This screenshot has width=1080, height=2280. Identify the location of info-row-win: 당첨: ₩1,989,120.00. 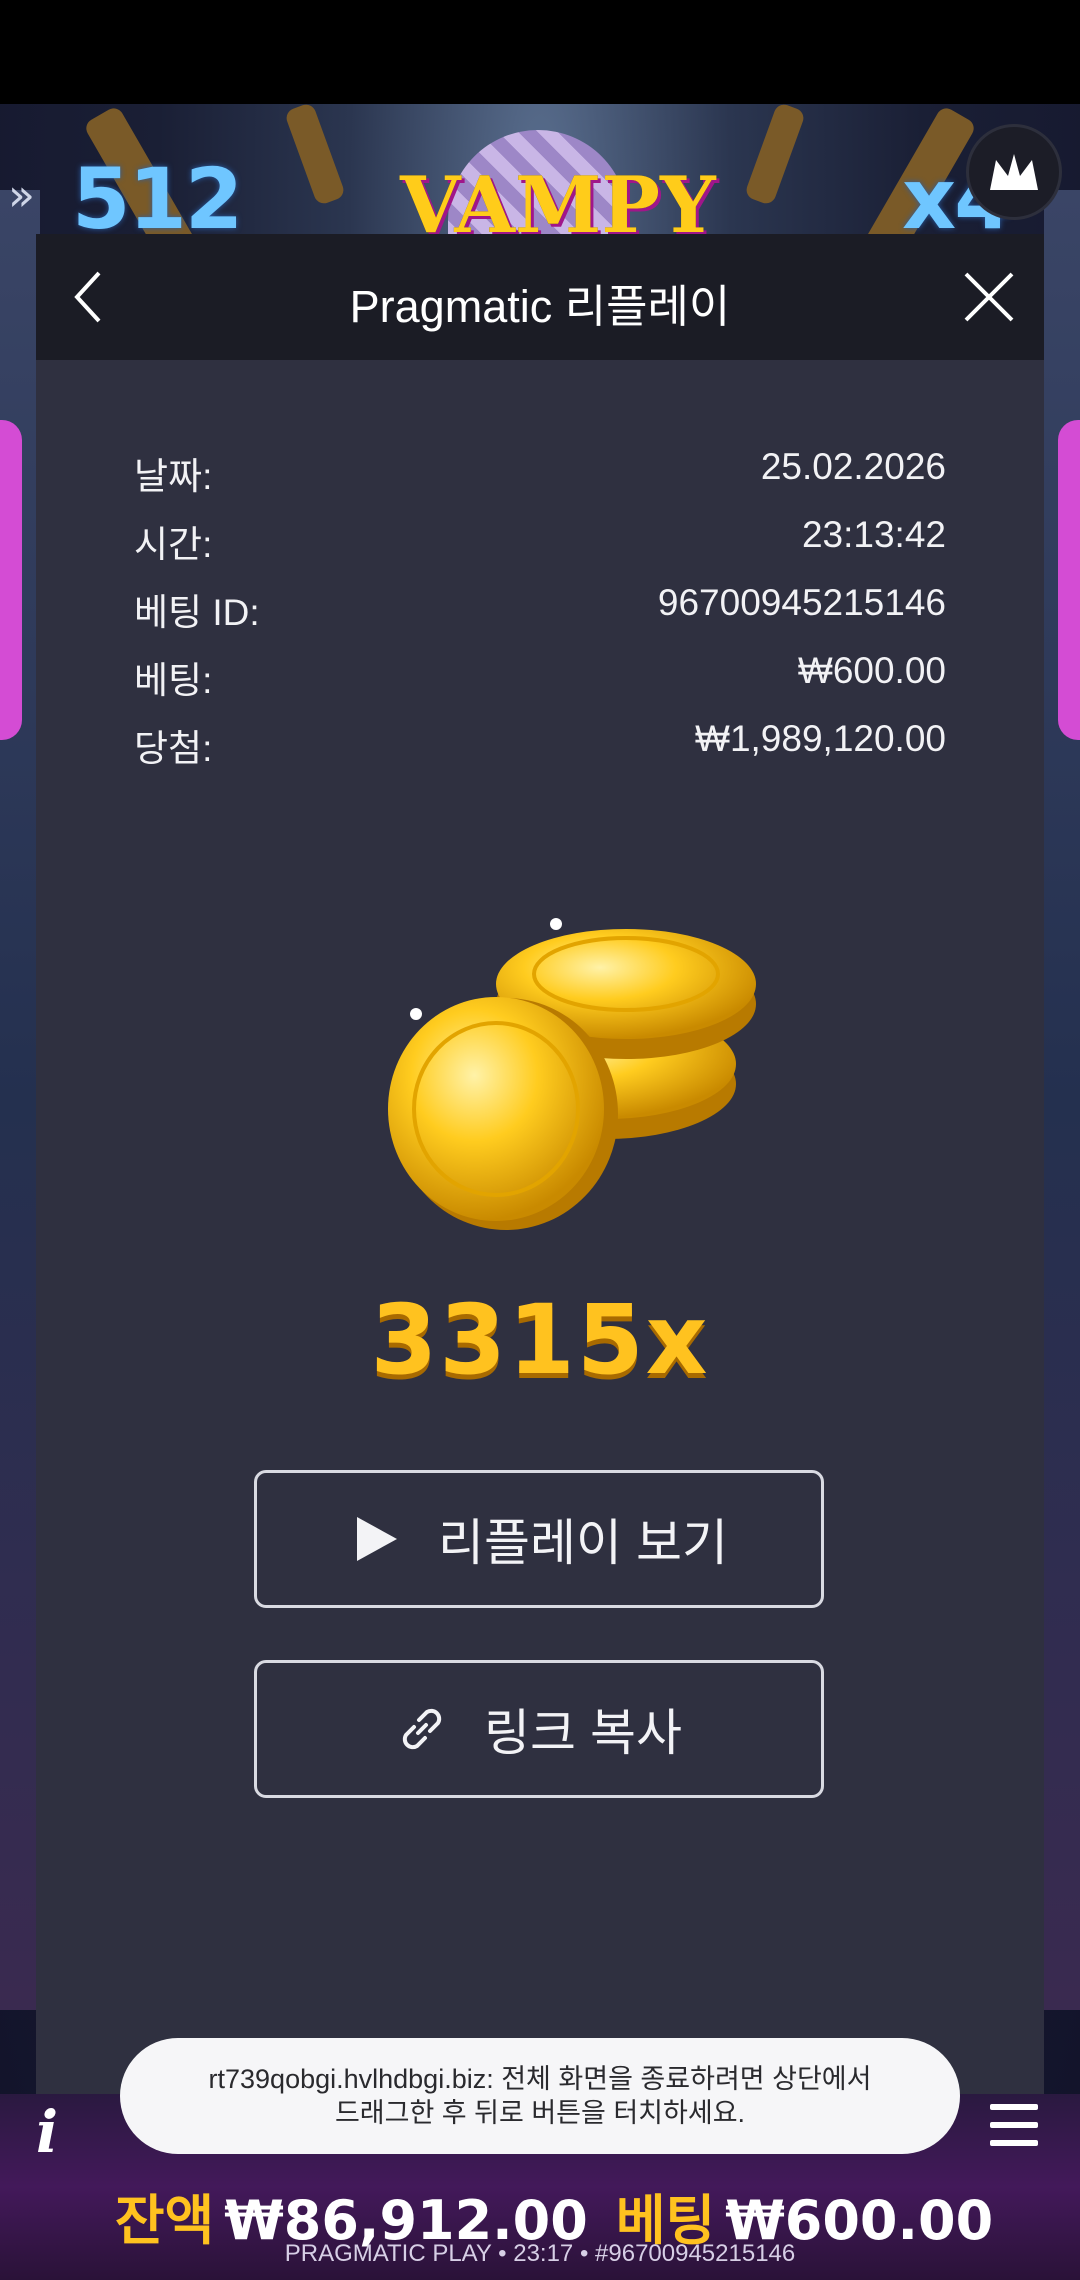
(540, 746).